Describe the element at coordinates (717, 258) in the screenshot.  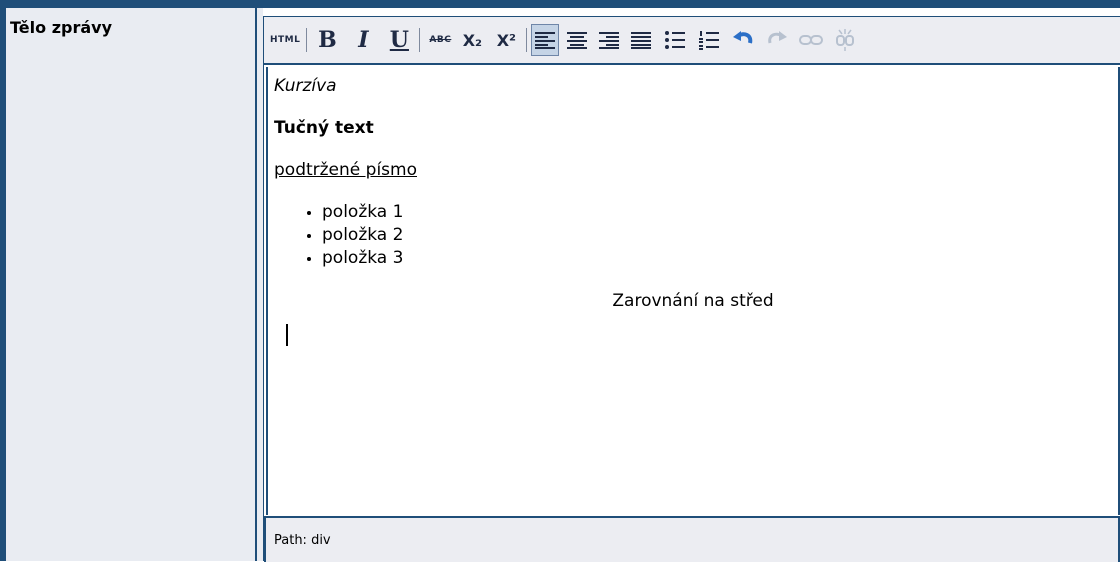
I see `list-item: položka 3` at that location.